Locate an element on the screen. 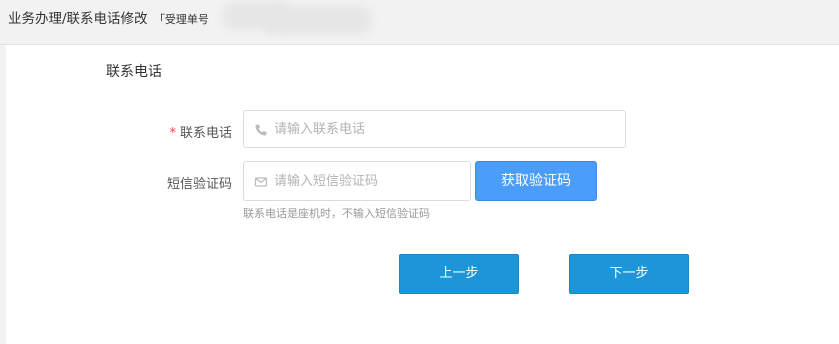 This screenshot has height=344, width=839. top-bar: 业务办理/联系电话修改 「受理单号 is located at coordinates (419, 22).